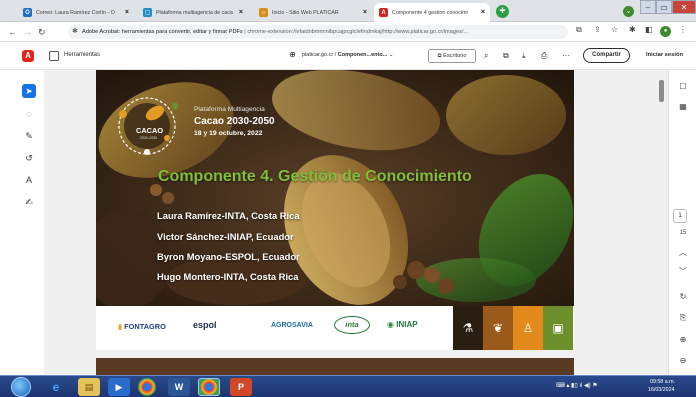 The width and height of the screenshot is (696, 397). Describe the element at coordinates (665, 31) in the screenshot. I see `profile-avatar: ●` at that location.